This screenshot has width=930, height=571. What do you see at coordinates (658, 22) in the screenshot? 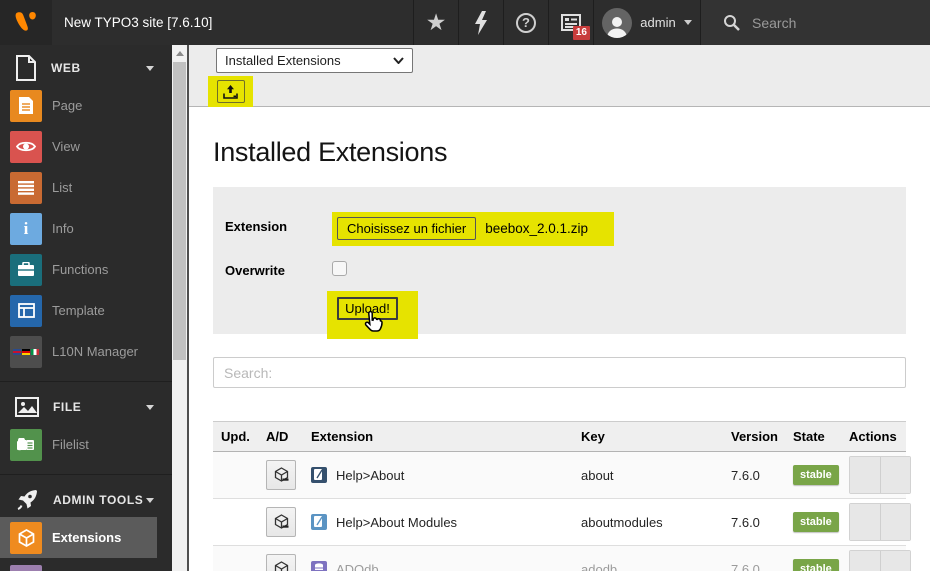
I see `username-label: admin` at bounding box center [658, 22].